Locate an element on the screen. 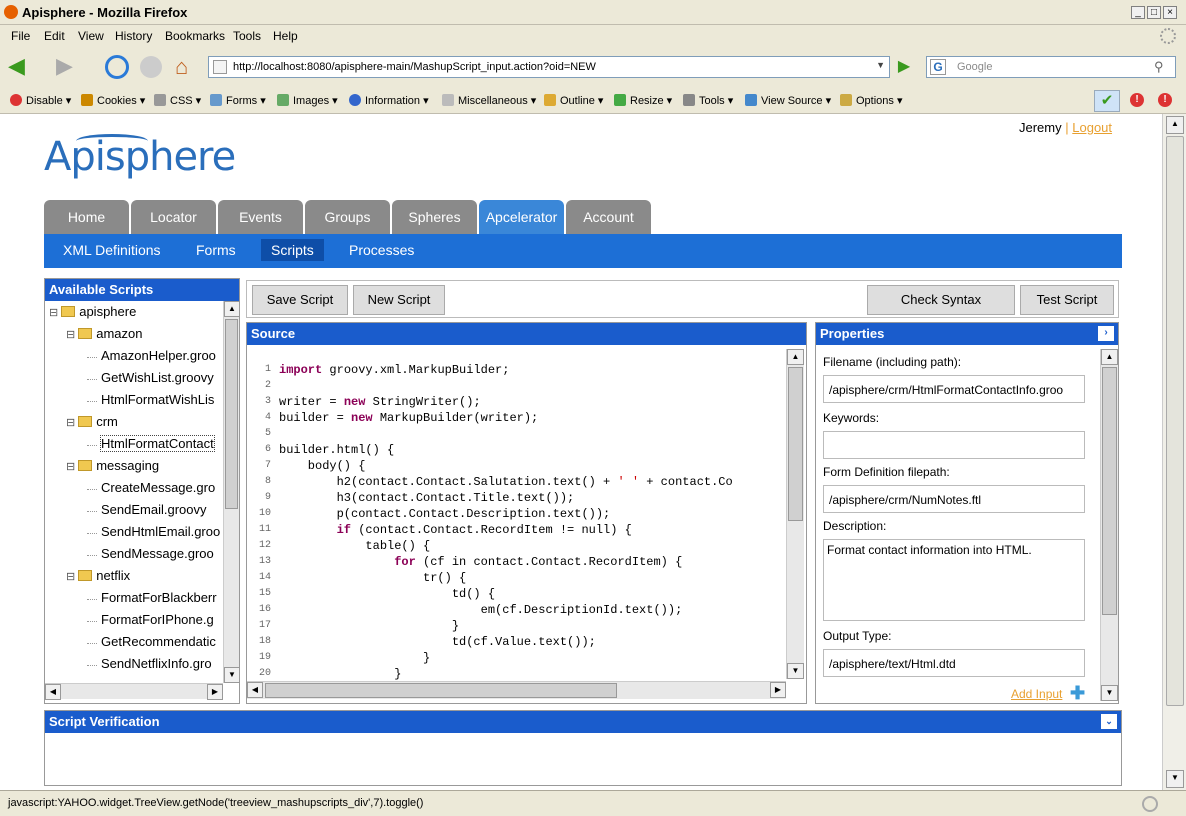 Image resolution: width=1186 pixels, height=816 pixels. menu-help: Help is located at coordinates (285, 36).